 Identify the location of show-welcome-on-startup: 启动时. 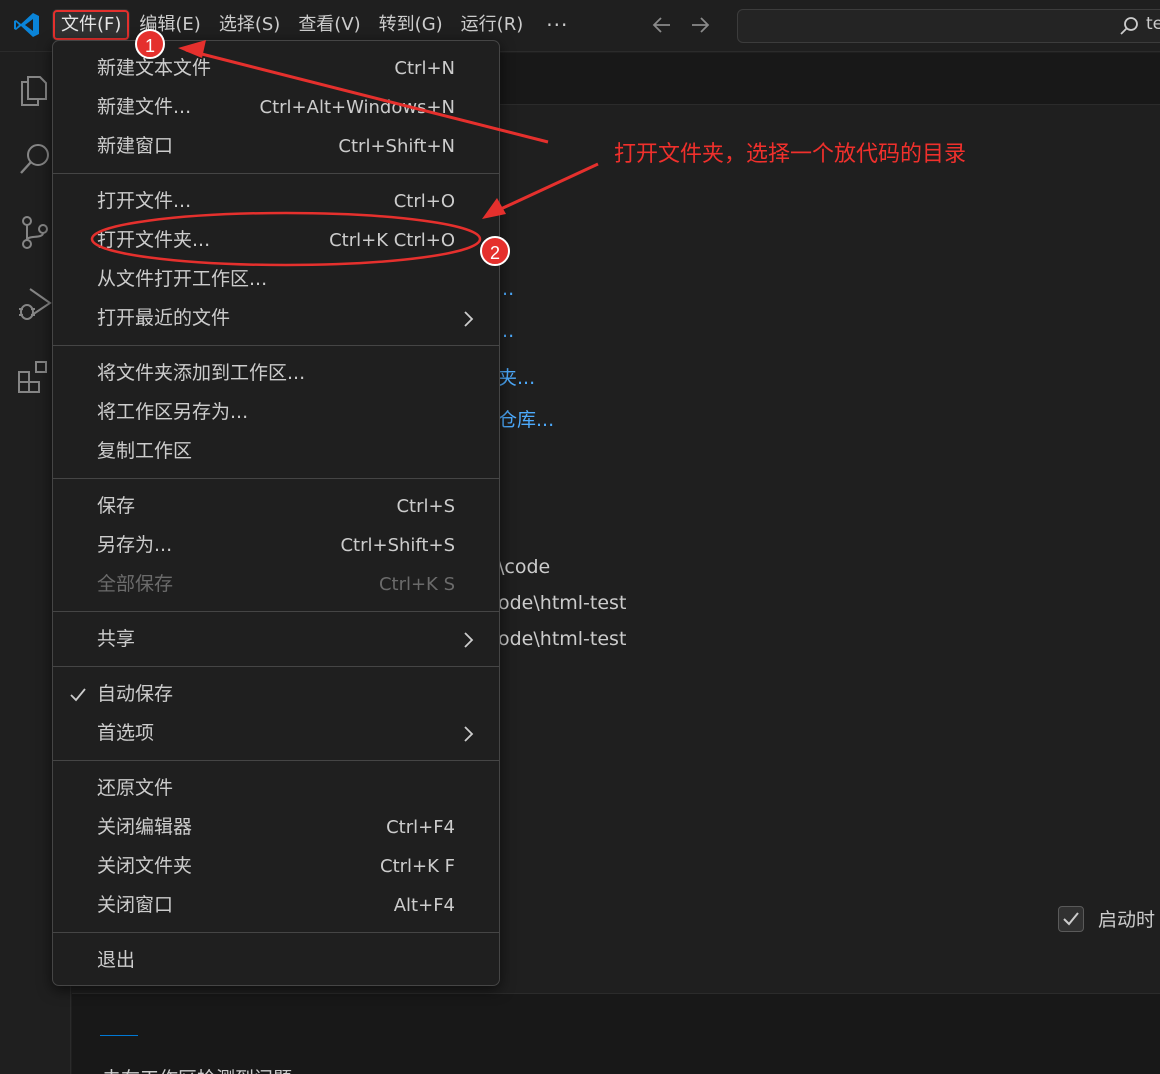
(1106, 918).